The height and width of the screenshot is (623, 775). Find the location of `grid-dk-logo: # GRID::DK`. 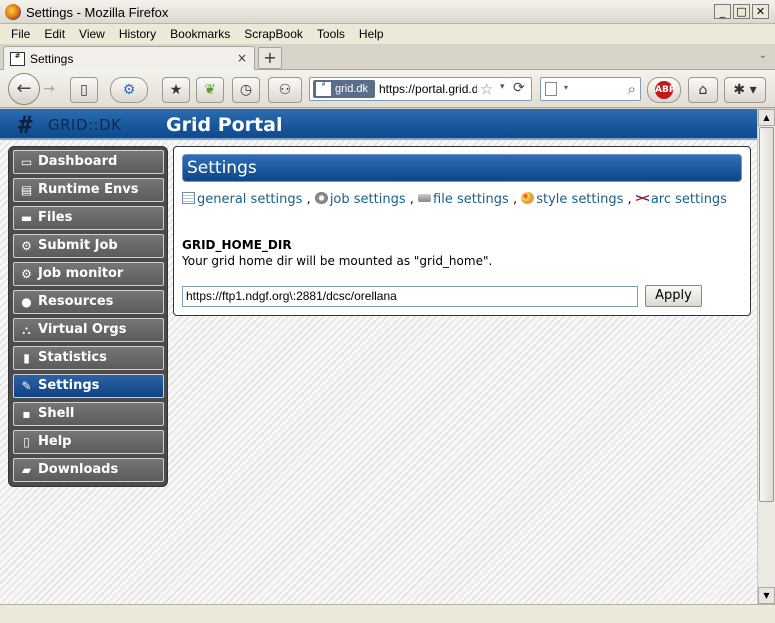

grid-dk-logo: # GRID::DK is located at coordinates (78, 125).